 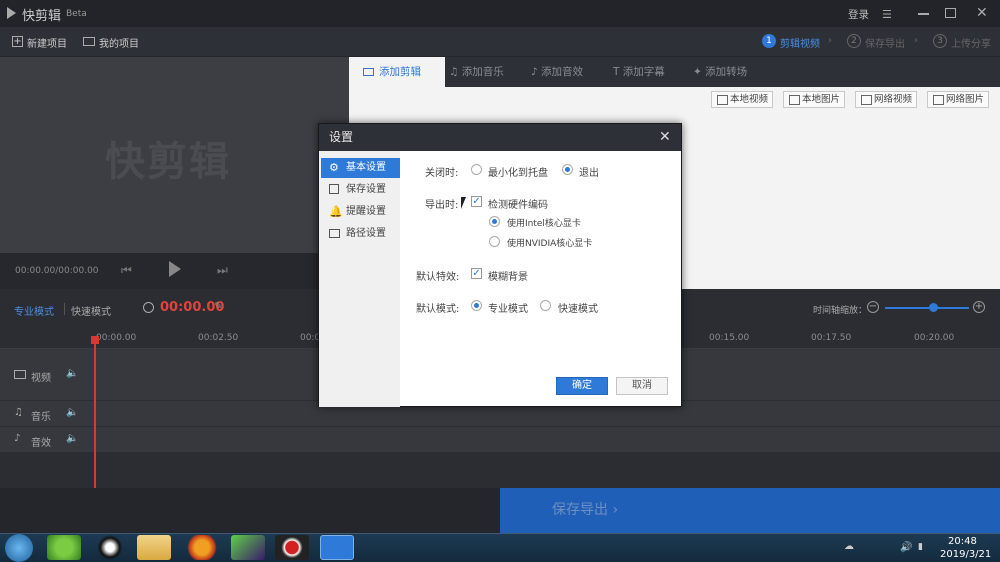 I want to click on mode-fast-label: 快速模式, so click(x=578, y=307).